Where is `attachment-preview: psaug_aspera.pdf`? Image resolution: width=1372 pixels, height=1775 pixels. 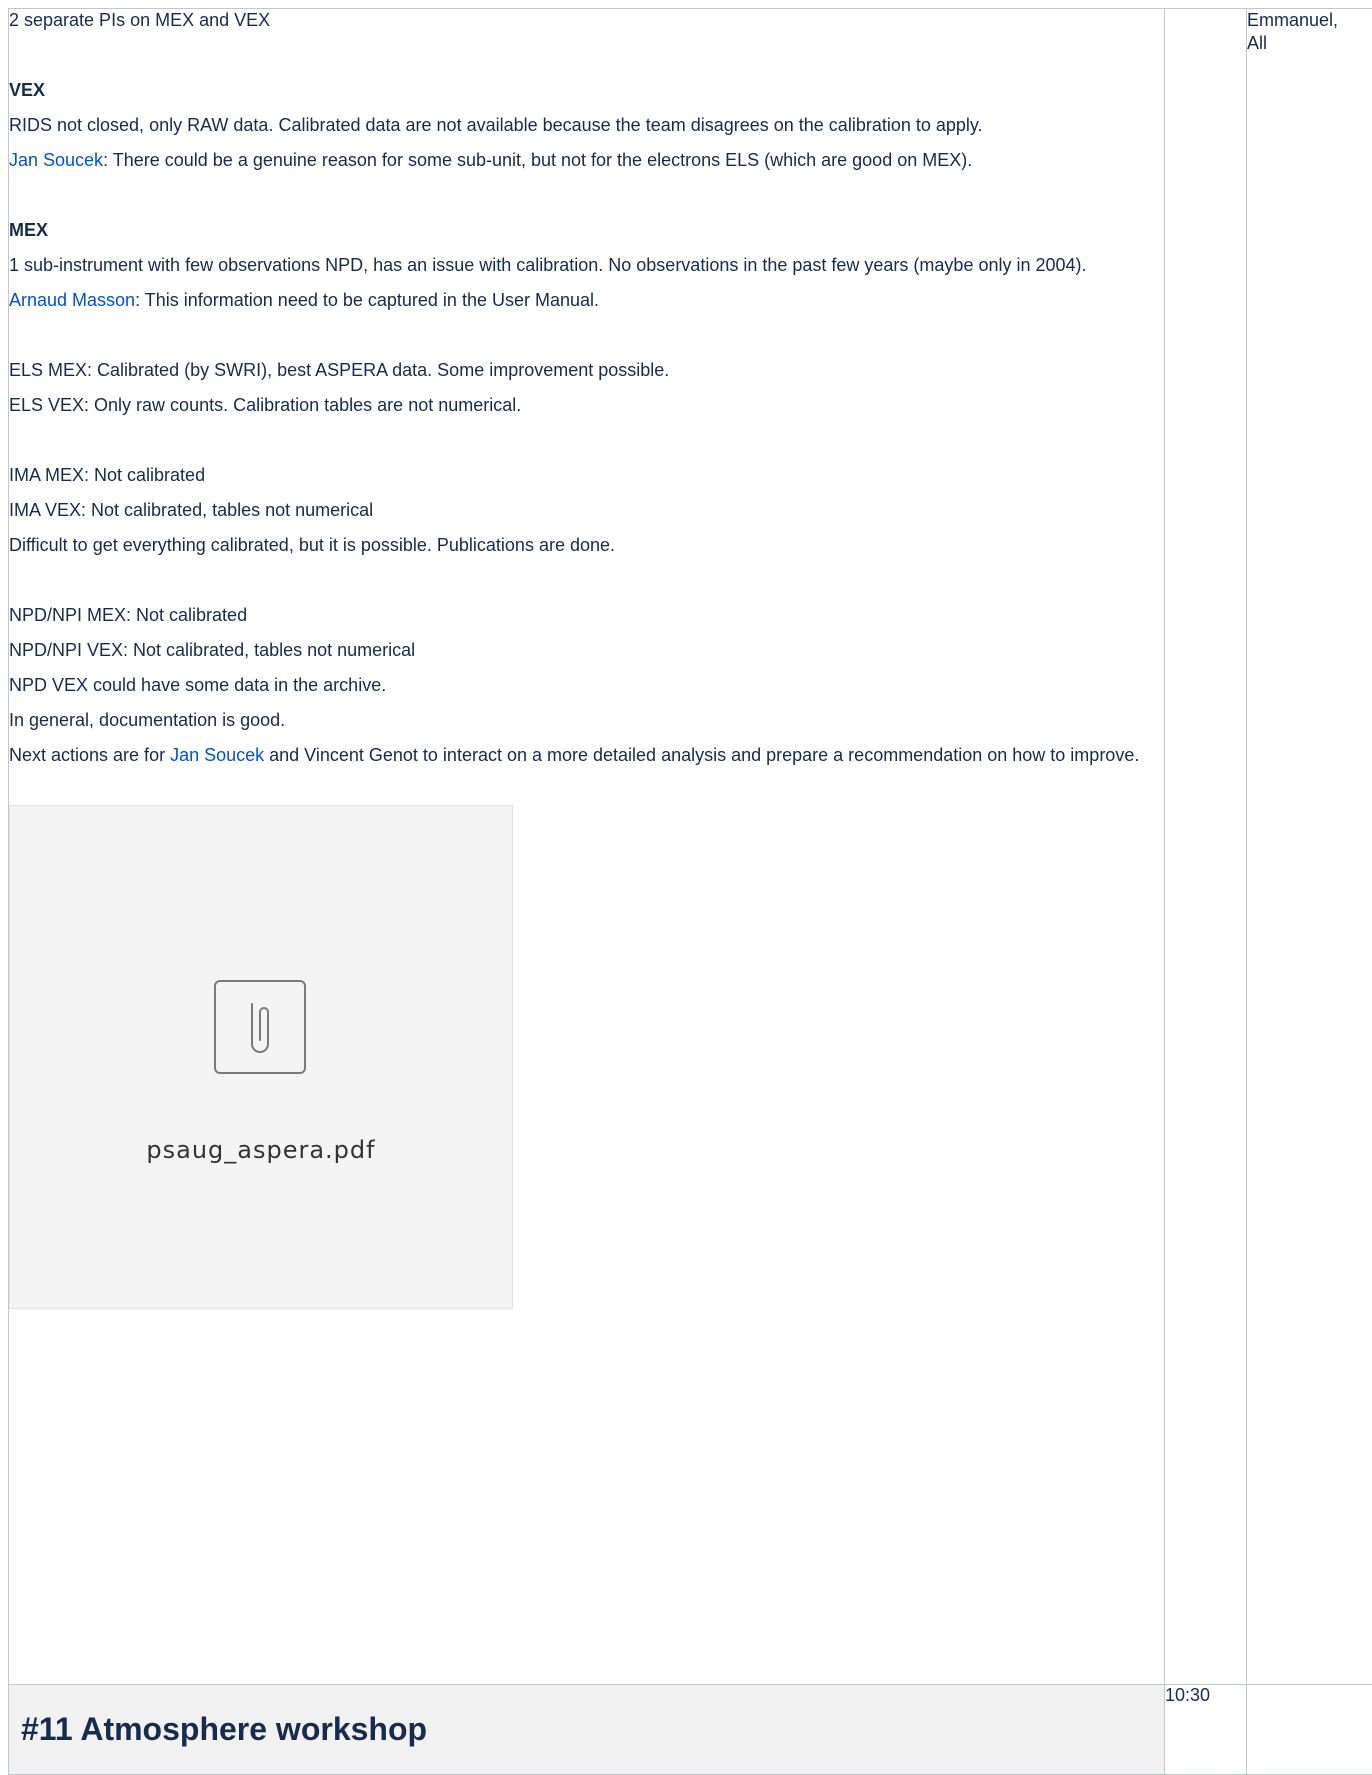
attachment-preview: psaug_aspera.pdf is located at coordinates (261, 1057).